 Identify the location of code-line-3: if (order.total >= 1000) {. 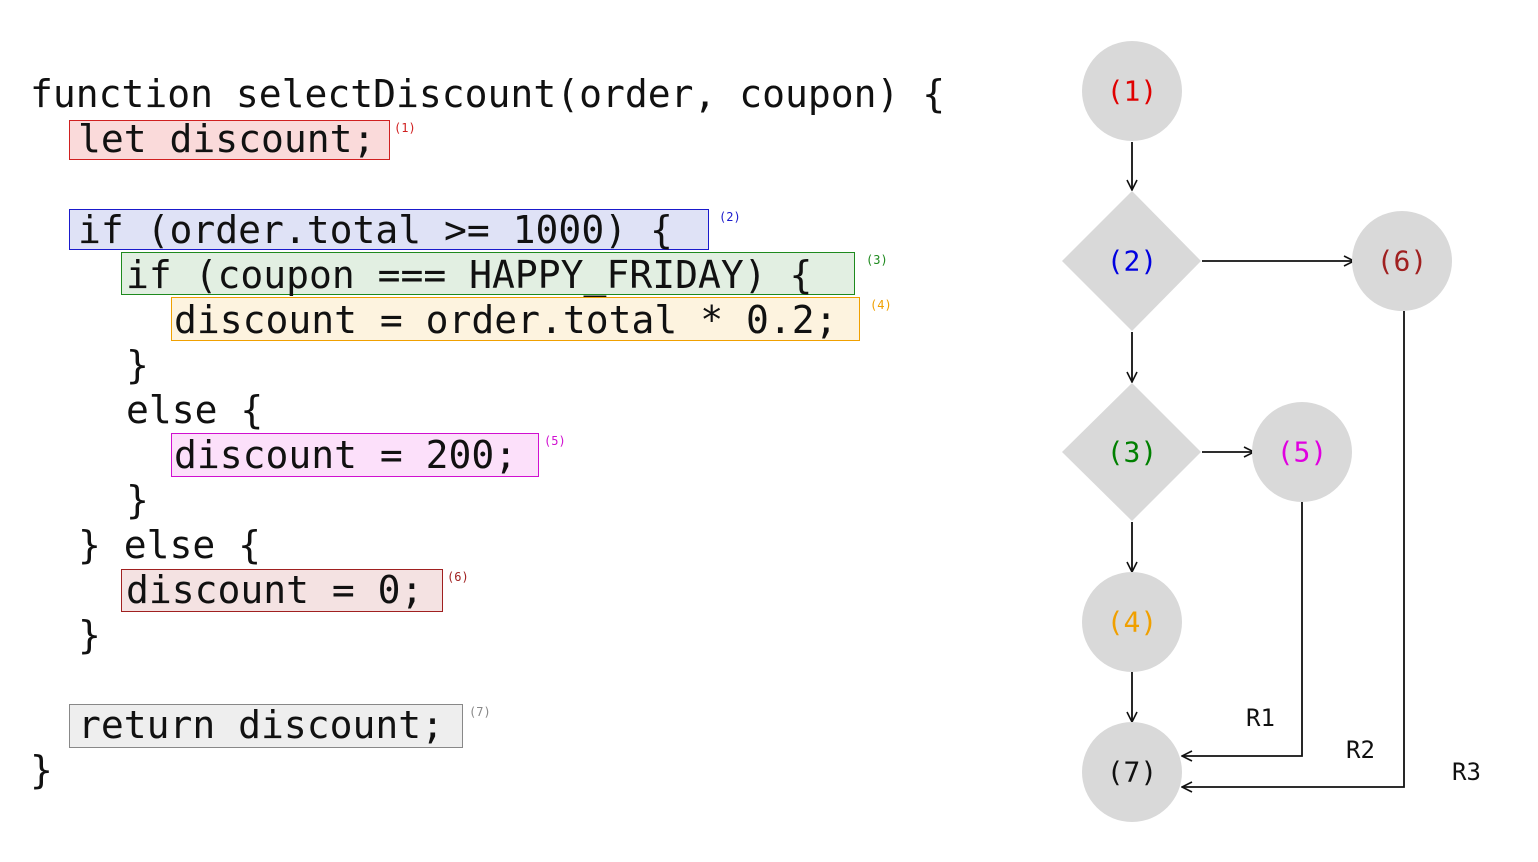
(375, 230).